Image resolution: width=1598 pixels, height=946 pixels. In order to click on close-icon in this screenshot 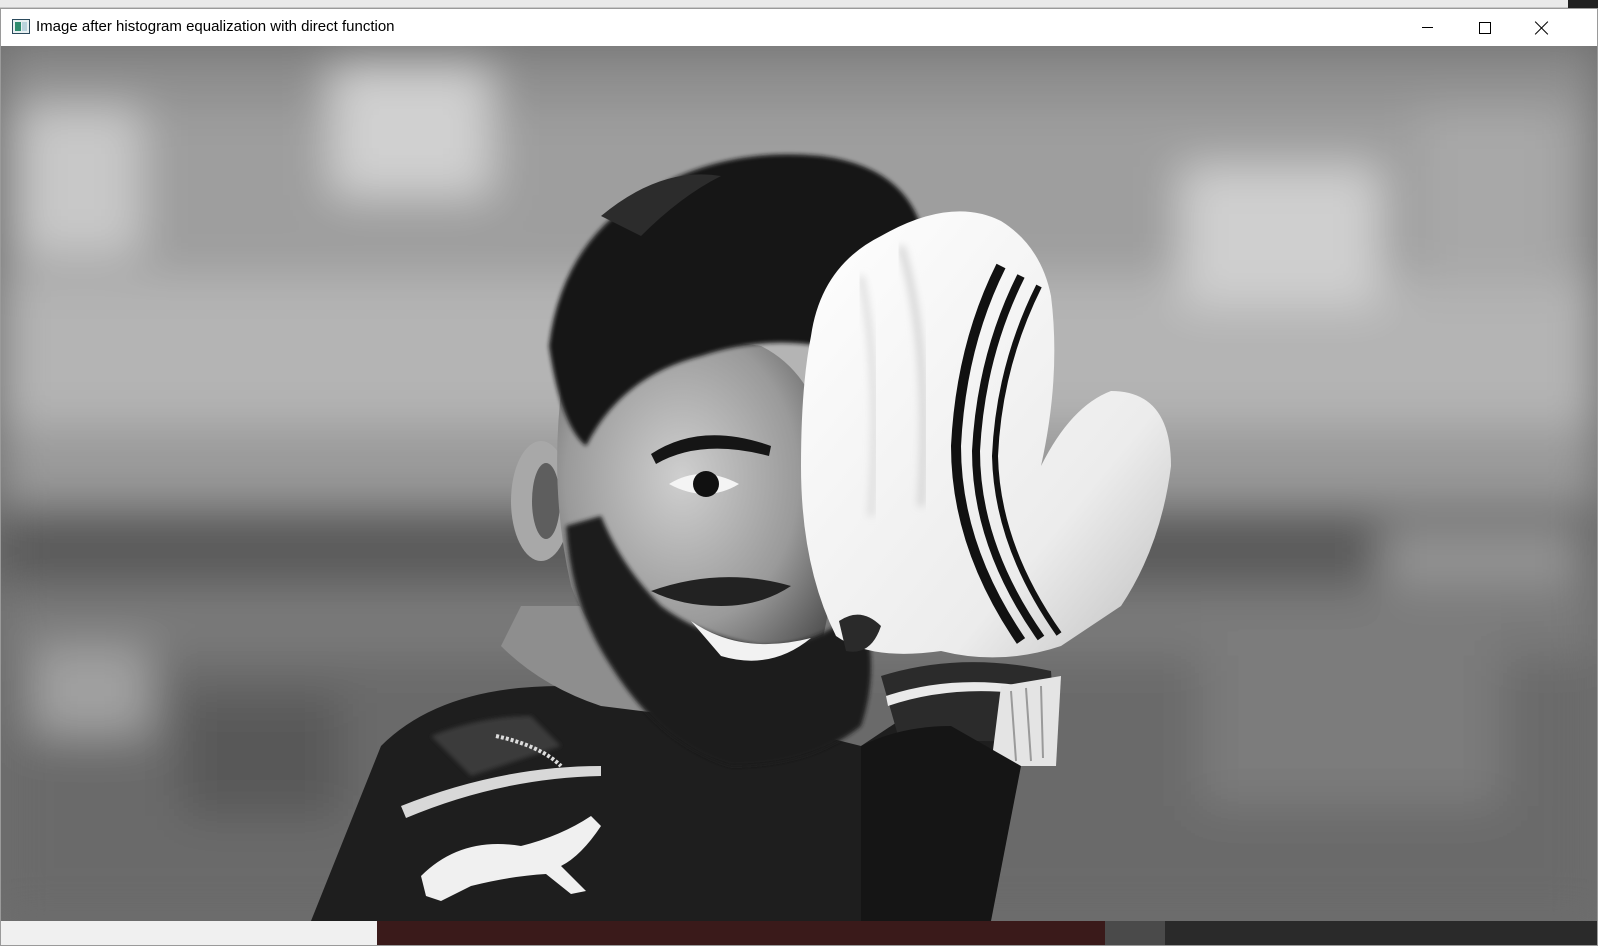, I will do `click(1542, 28)`.